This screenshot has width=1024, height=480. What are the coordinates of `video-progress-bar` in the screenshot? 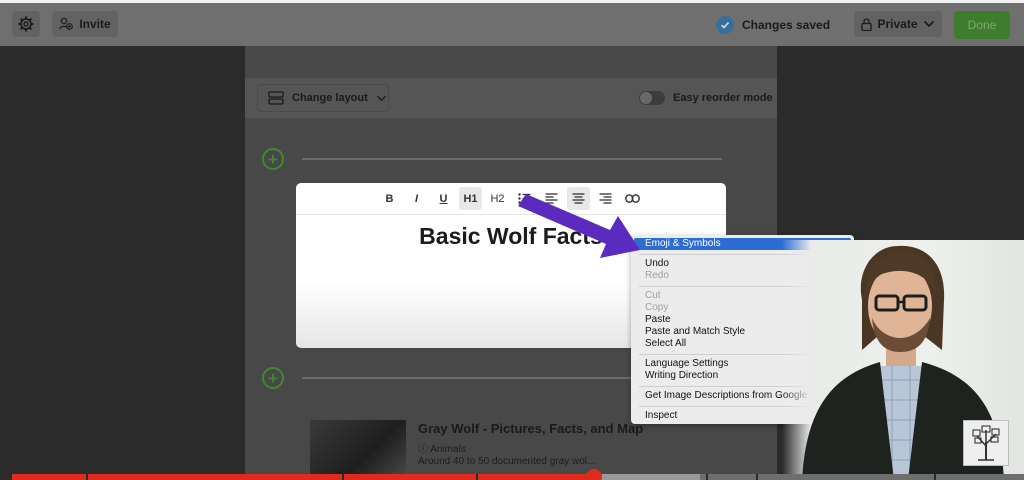 It's located at (518, 474).